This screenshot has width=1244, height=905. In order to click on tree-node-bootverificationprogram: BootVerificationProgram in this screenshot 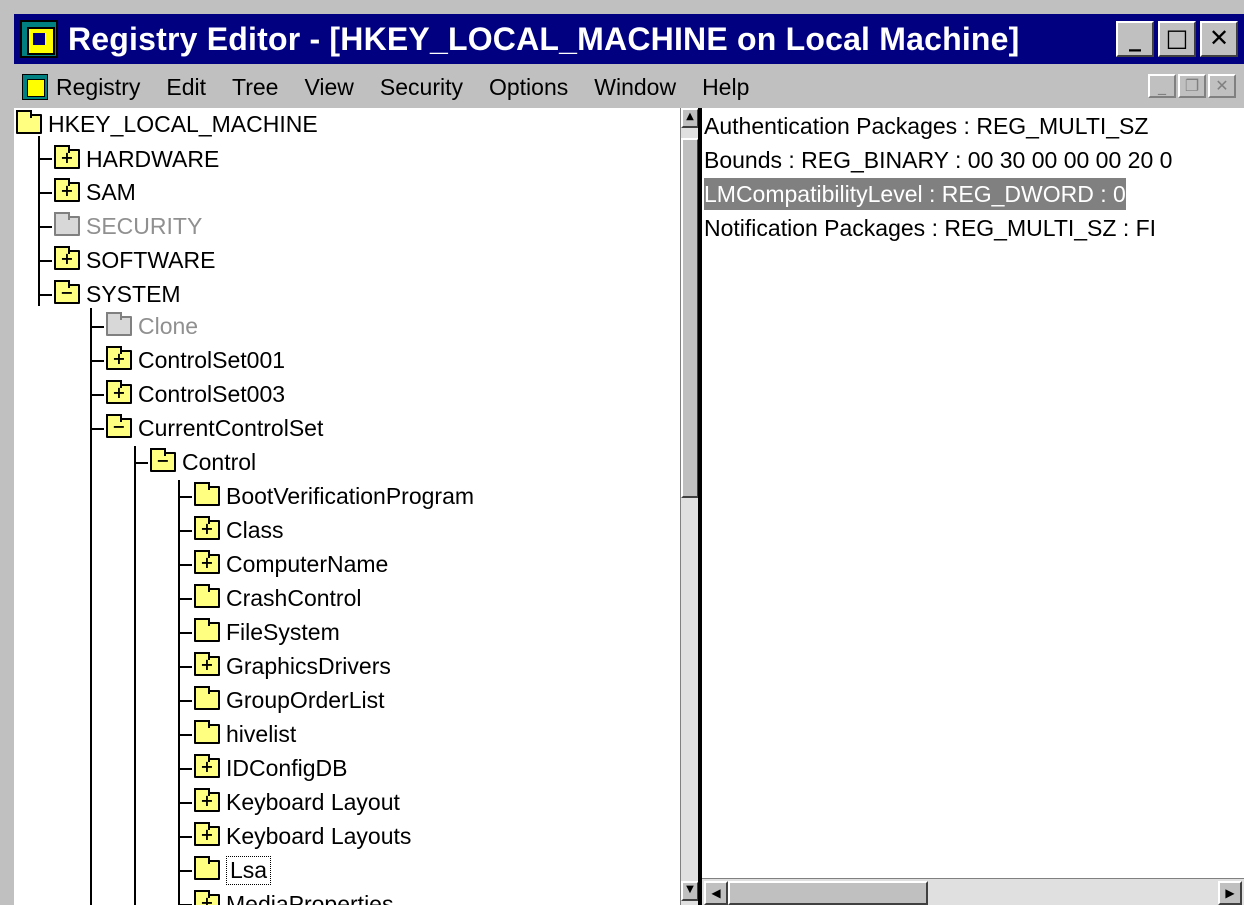, I will do `click(334, 496)`.